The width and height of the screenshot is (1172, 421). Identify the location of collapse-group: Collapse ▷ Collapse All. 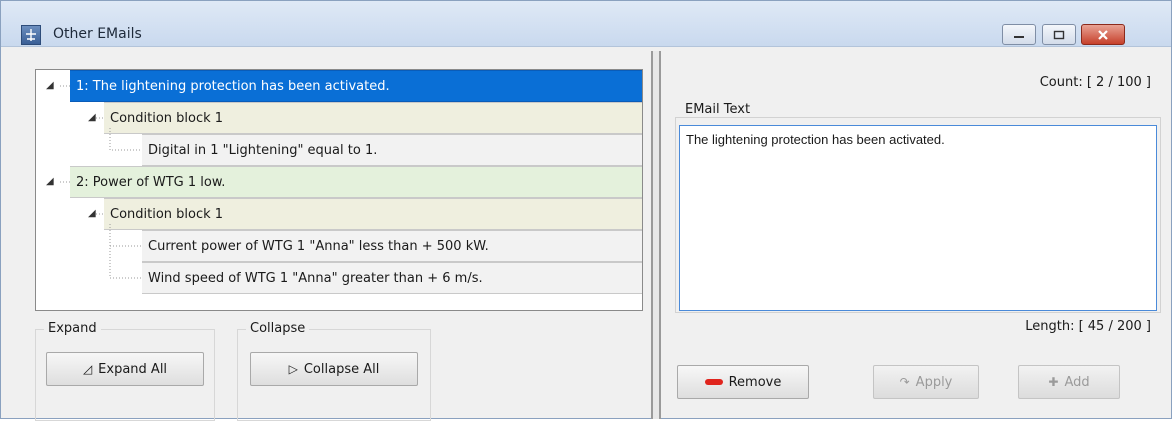
(334, 371).